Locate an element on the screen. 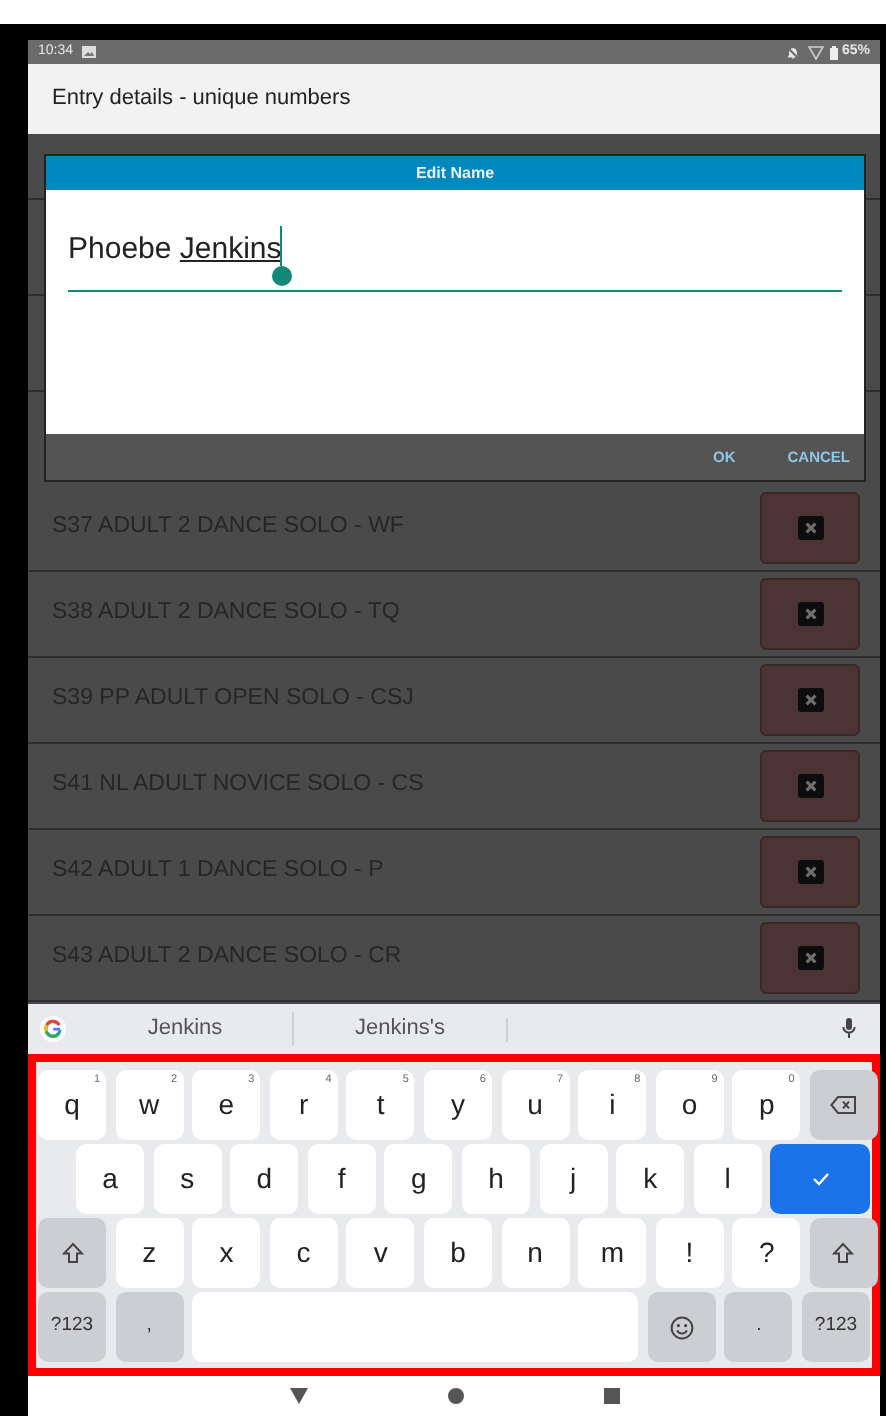 The image size is (886, 1416). key: z is located at coordinates (149, 1253).